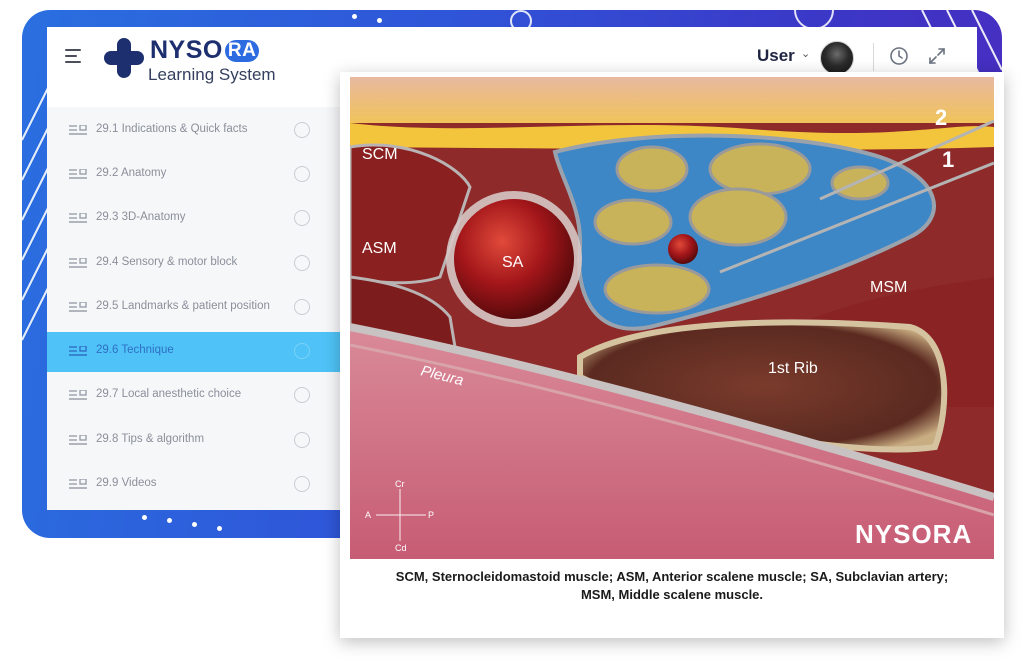  Describe the element at coordinates (431, 515) in the screenshot. I see `orientation-p: P` at that location.